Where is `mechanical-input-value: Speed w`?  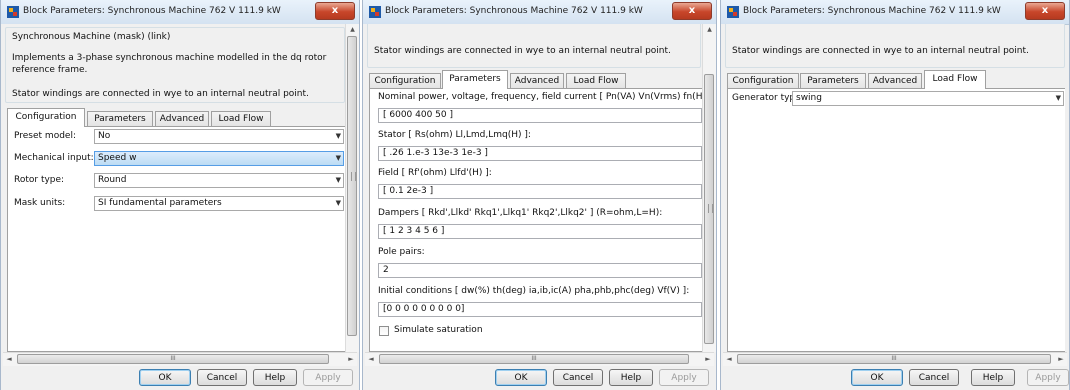 mechanical-input-value: Speed w is located at coordinates (117, 158).